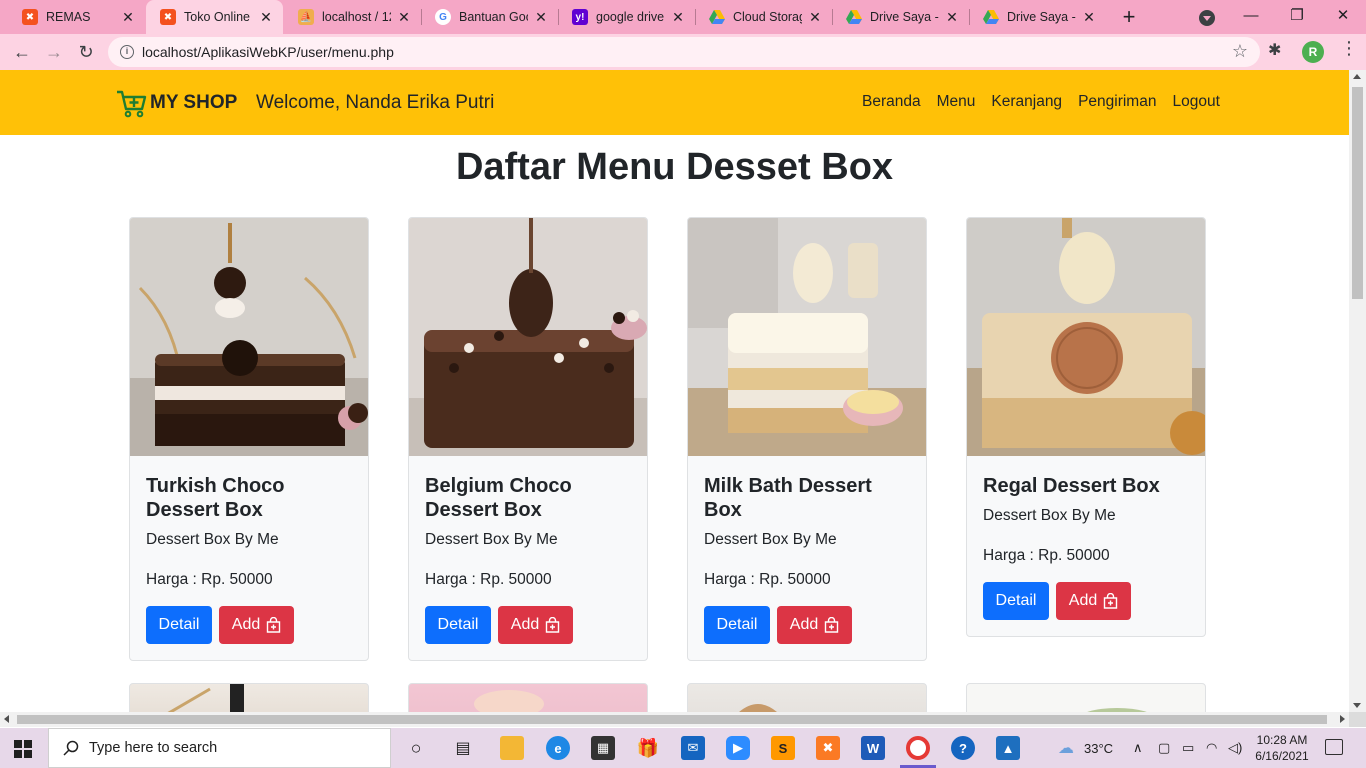 Image resolution: width=1366 pixels, height=768 pixels. I want to click on tab-phpmyadmin: ⛵ localhost / 12 ✕, so click(352, 17).